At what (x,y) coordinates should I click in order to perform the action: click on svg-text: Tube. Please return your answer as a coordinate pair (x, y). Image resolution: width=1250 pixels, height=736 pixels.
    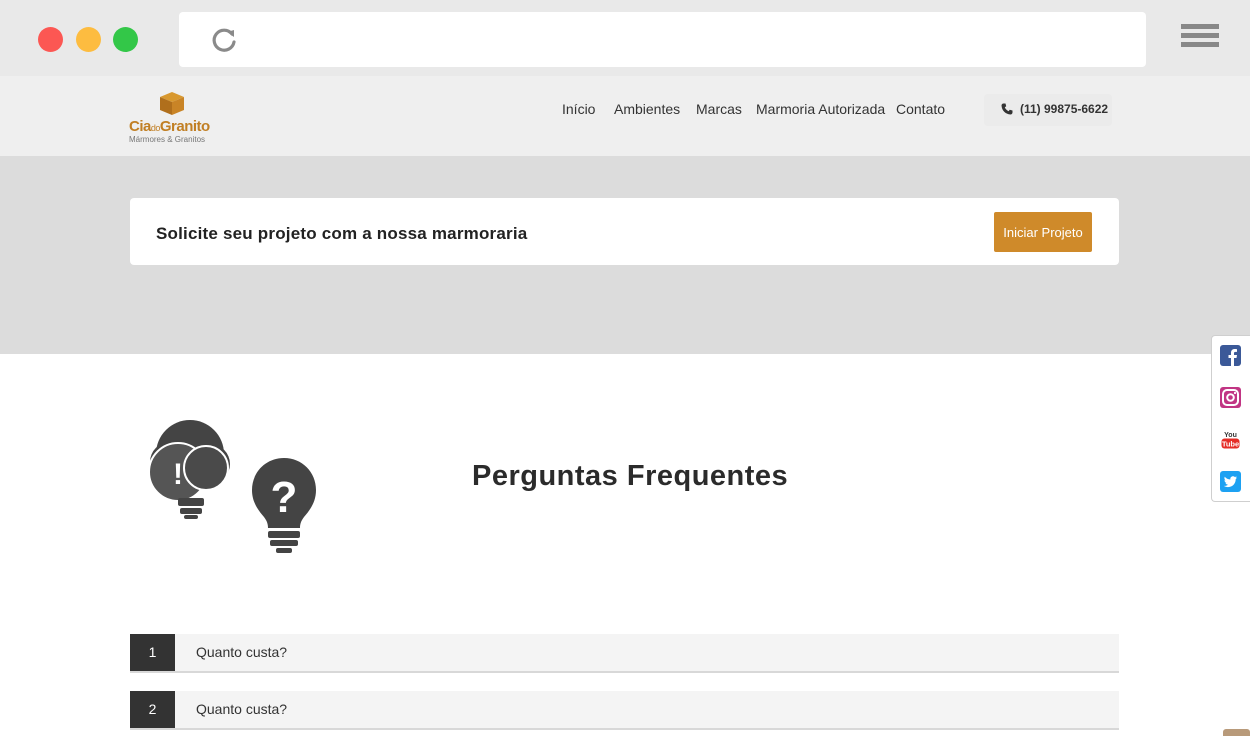
    Looking at the image, I should click on (1230, 443).